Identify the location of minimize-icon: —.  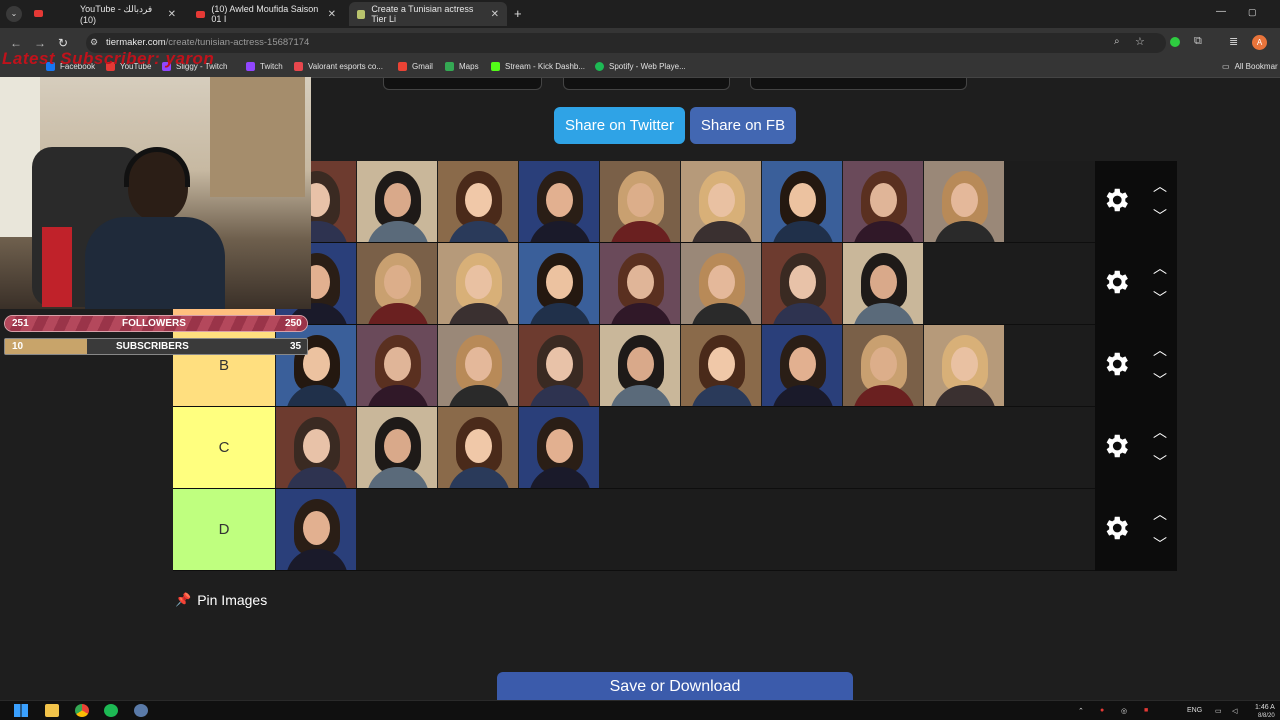
(1221, 11).